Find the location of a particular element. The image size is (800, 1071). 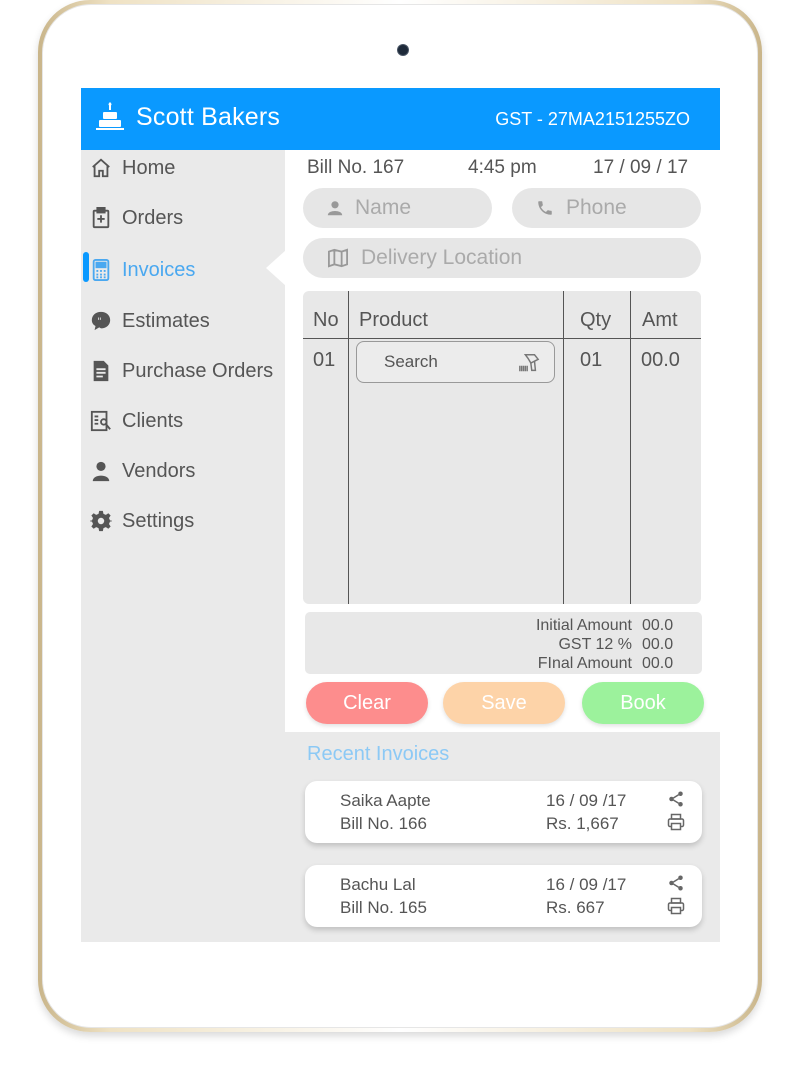

initial-amount-row: Initial Amount 00.0 is located at coordinates (607, 626).